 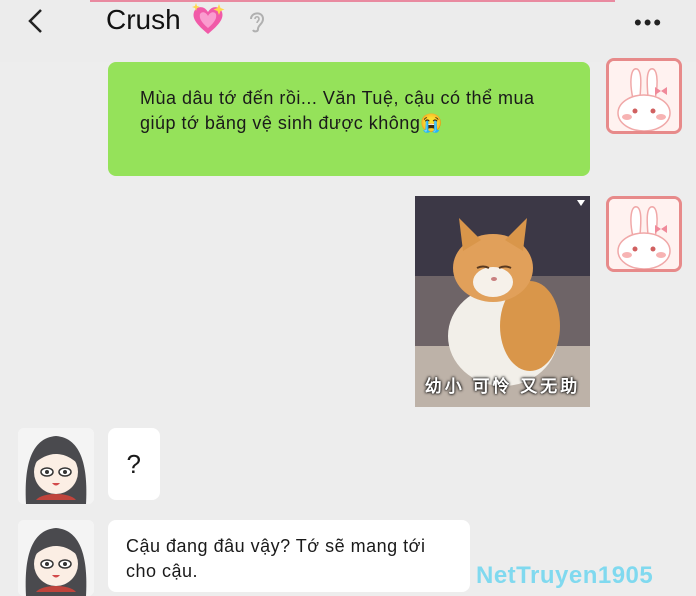 I want to click on more-options-button: •••, so click(x=648, y=23).